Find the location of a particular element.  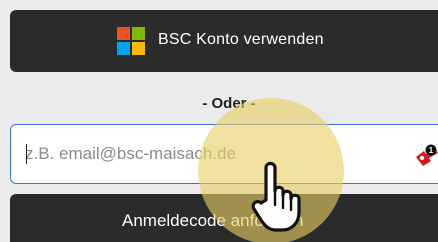

password-manager-key-icon: 1 is located at coordinates (425, 155).